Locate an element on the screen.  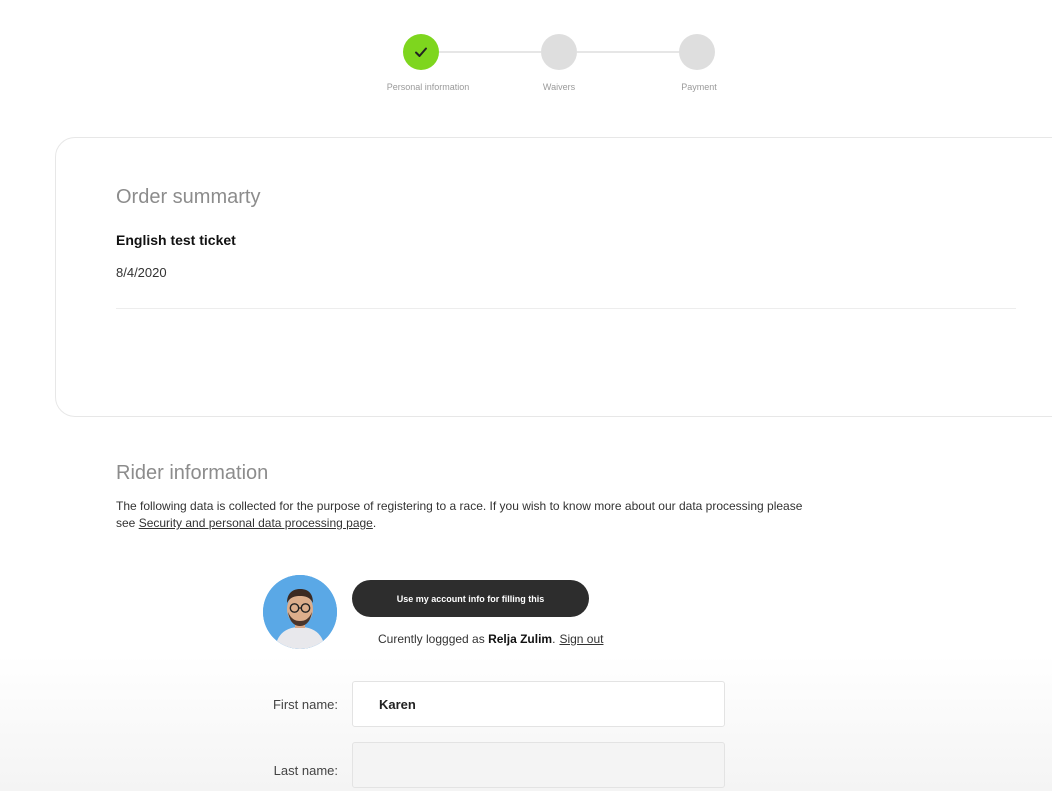
summary-divider is located at coordinates (566, 308).